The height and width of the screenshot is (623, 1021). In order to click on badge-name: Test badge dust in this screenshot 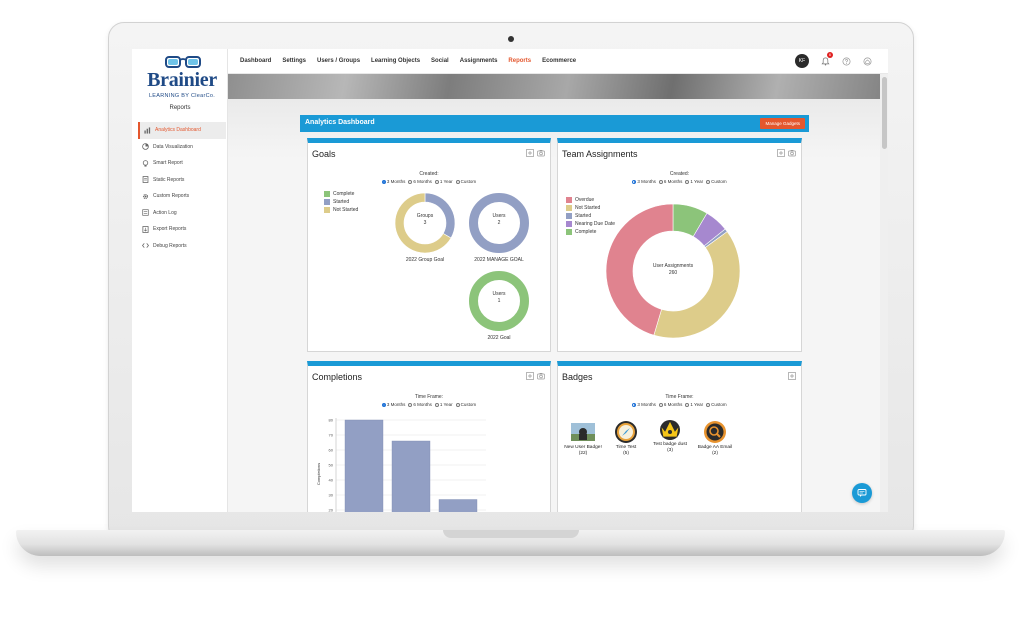, I will do `click(670, 444)`.